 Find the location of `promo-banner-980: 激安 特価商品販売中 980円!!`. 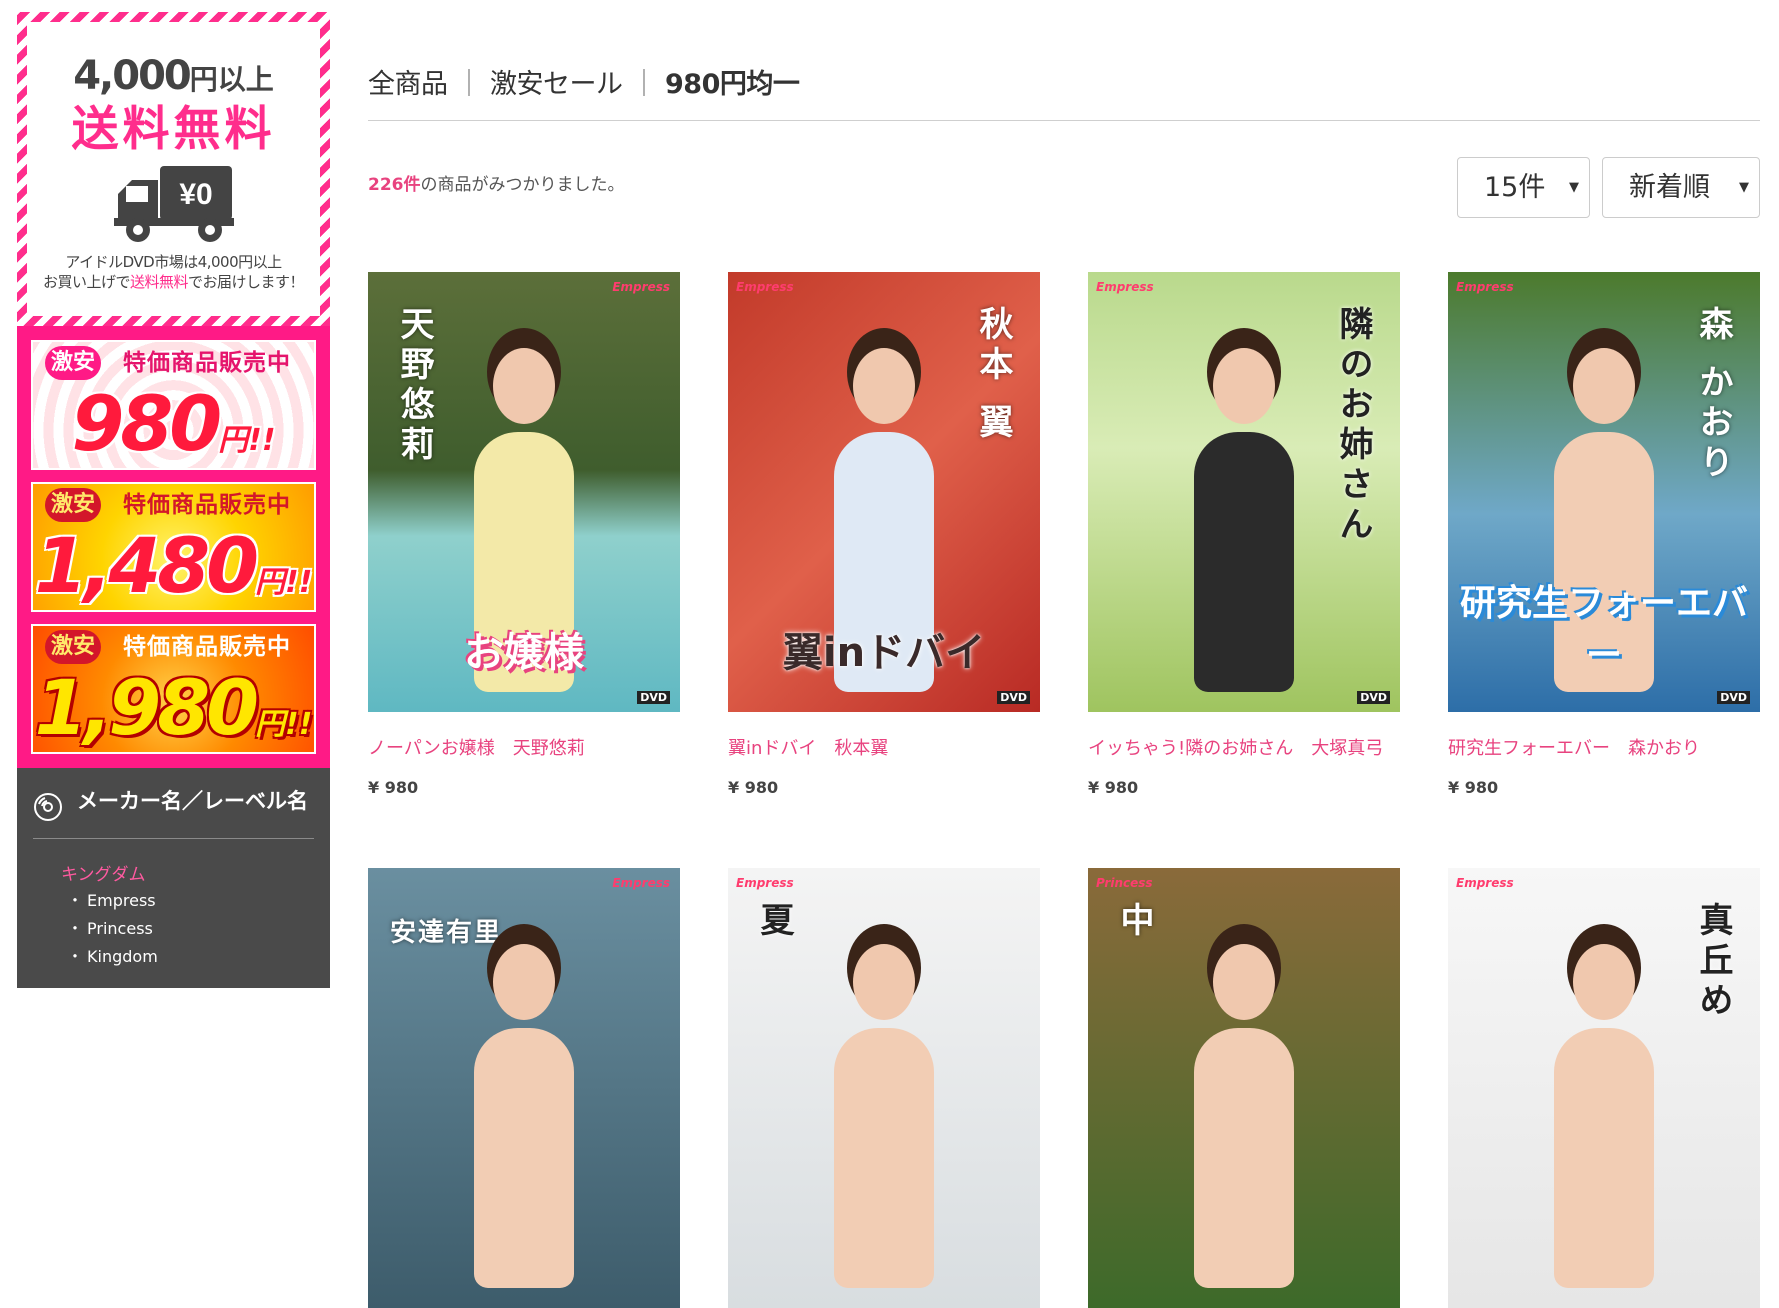

promo-banner-980: 激安 特価商品販売中 980円!! is located at coordinates (173, 405).